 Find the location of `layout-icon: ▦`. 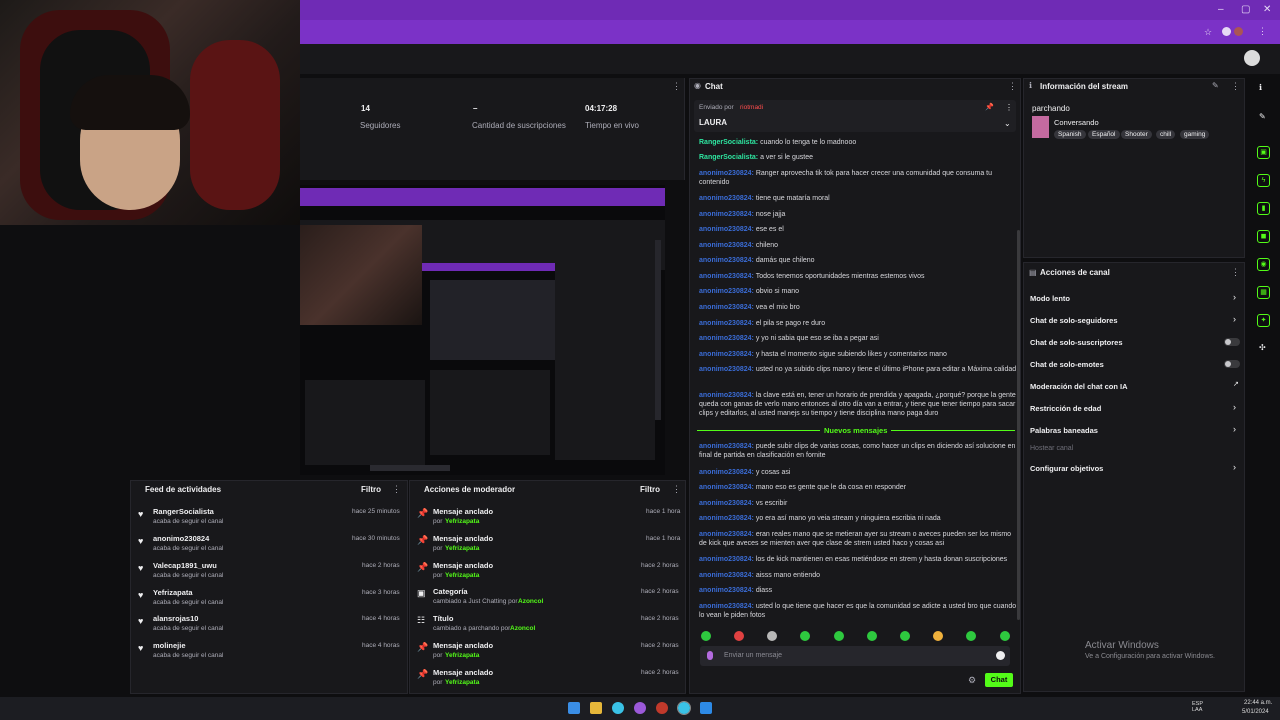

layout-icon: ▦ is located at coordinates (1263, 292).